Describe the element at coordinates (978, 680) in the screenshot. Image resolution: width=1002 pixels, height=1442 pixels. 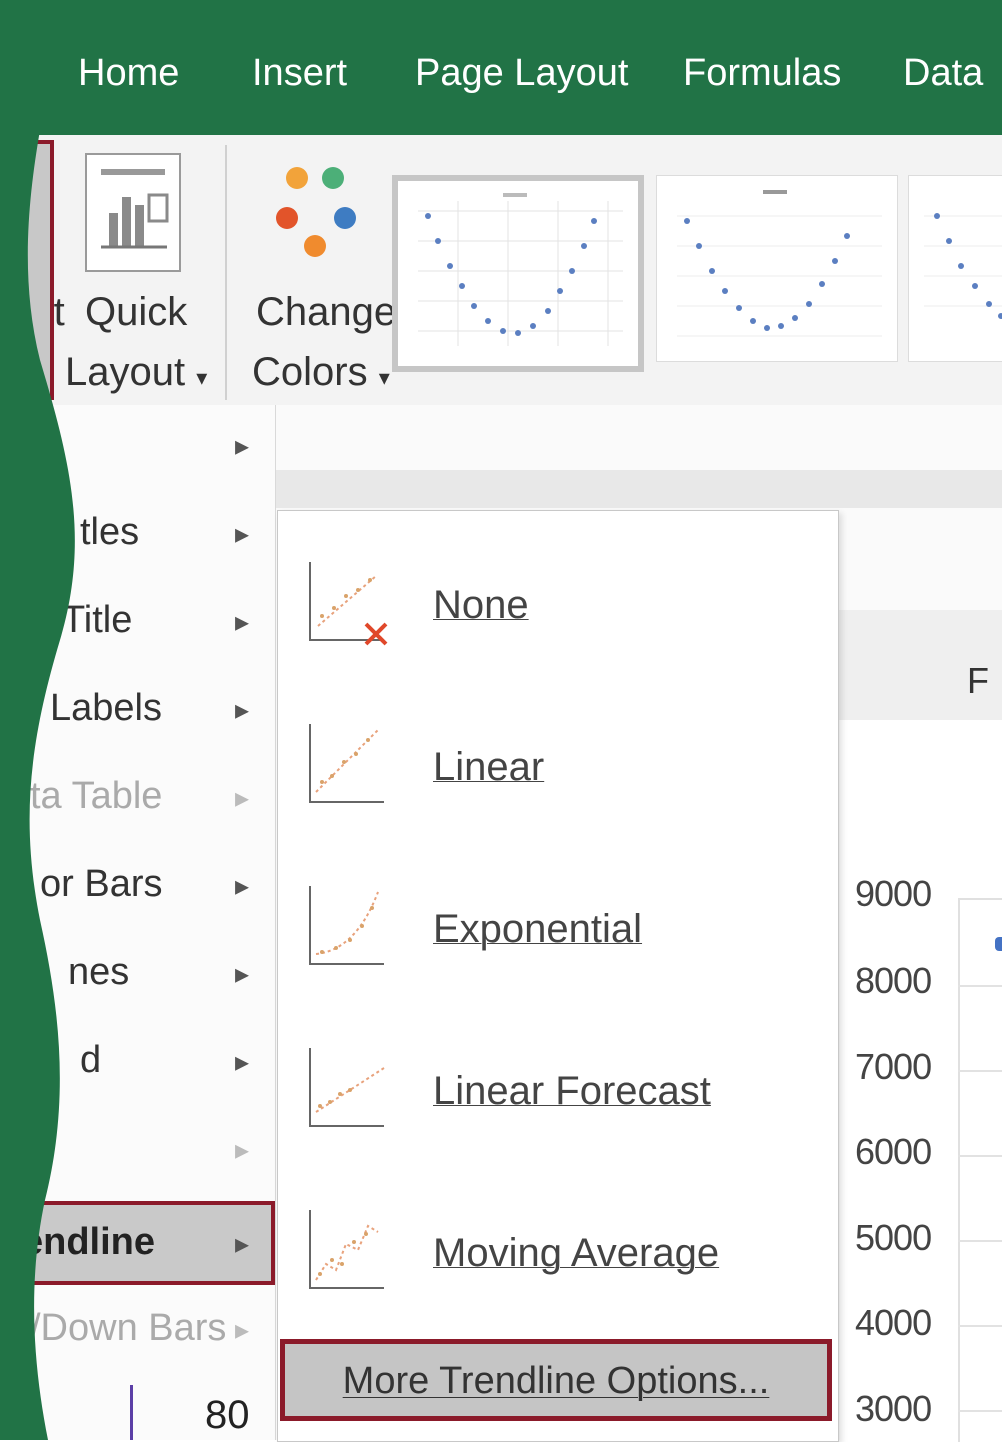
I see `column-header-label: F` at that location.